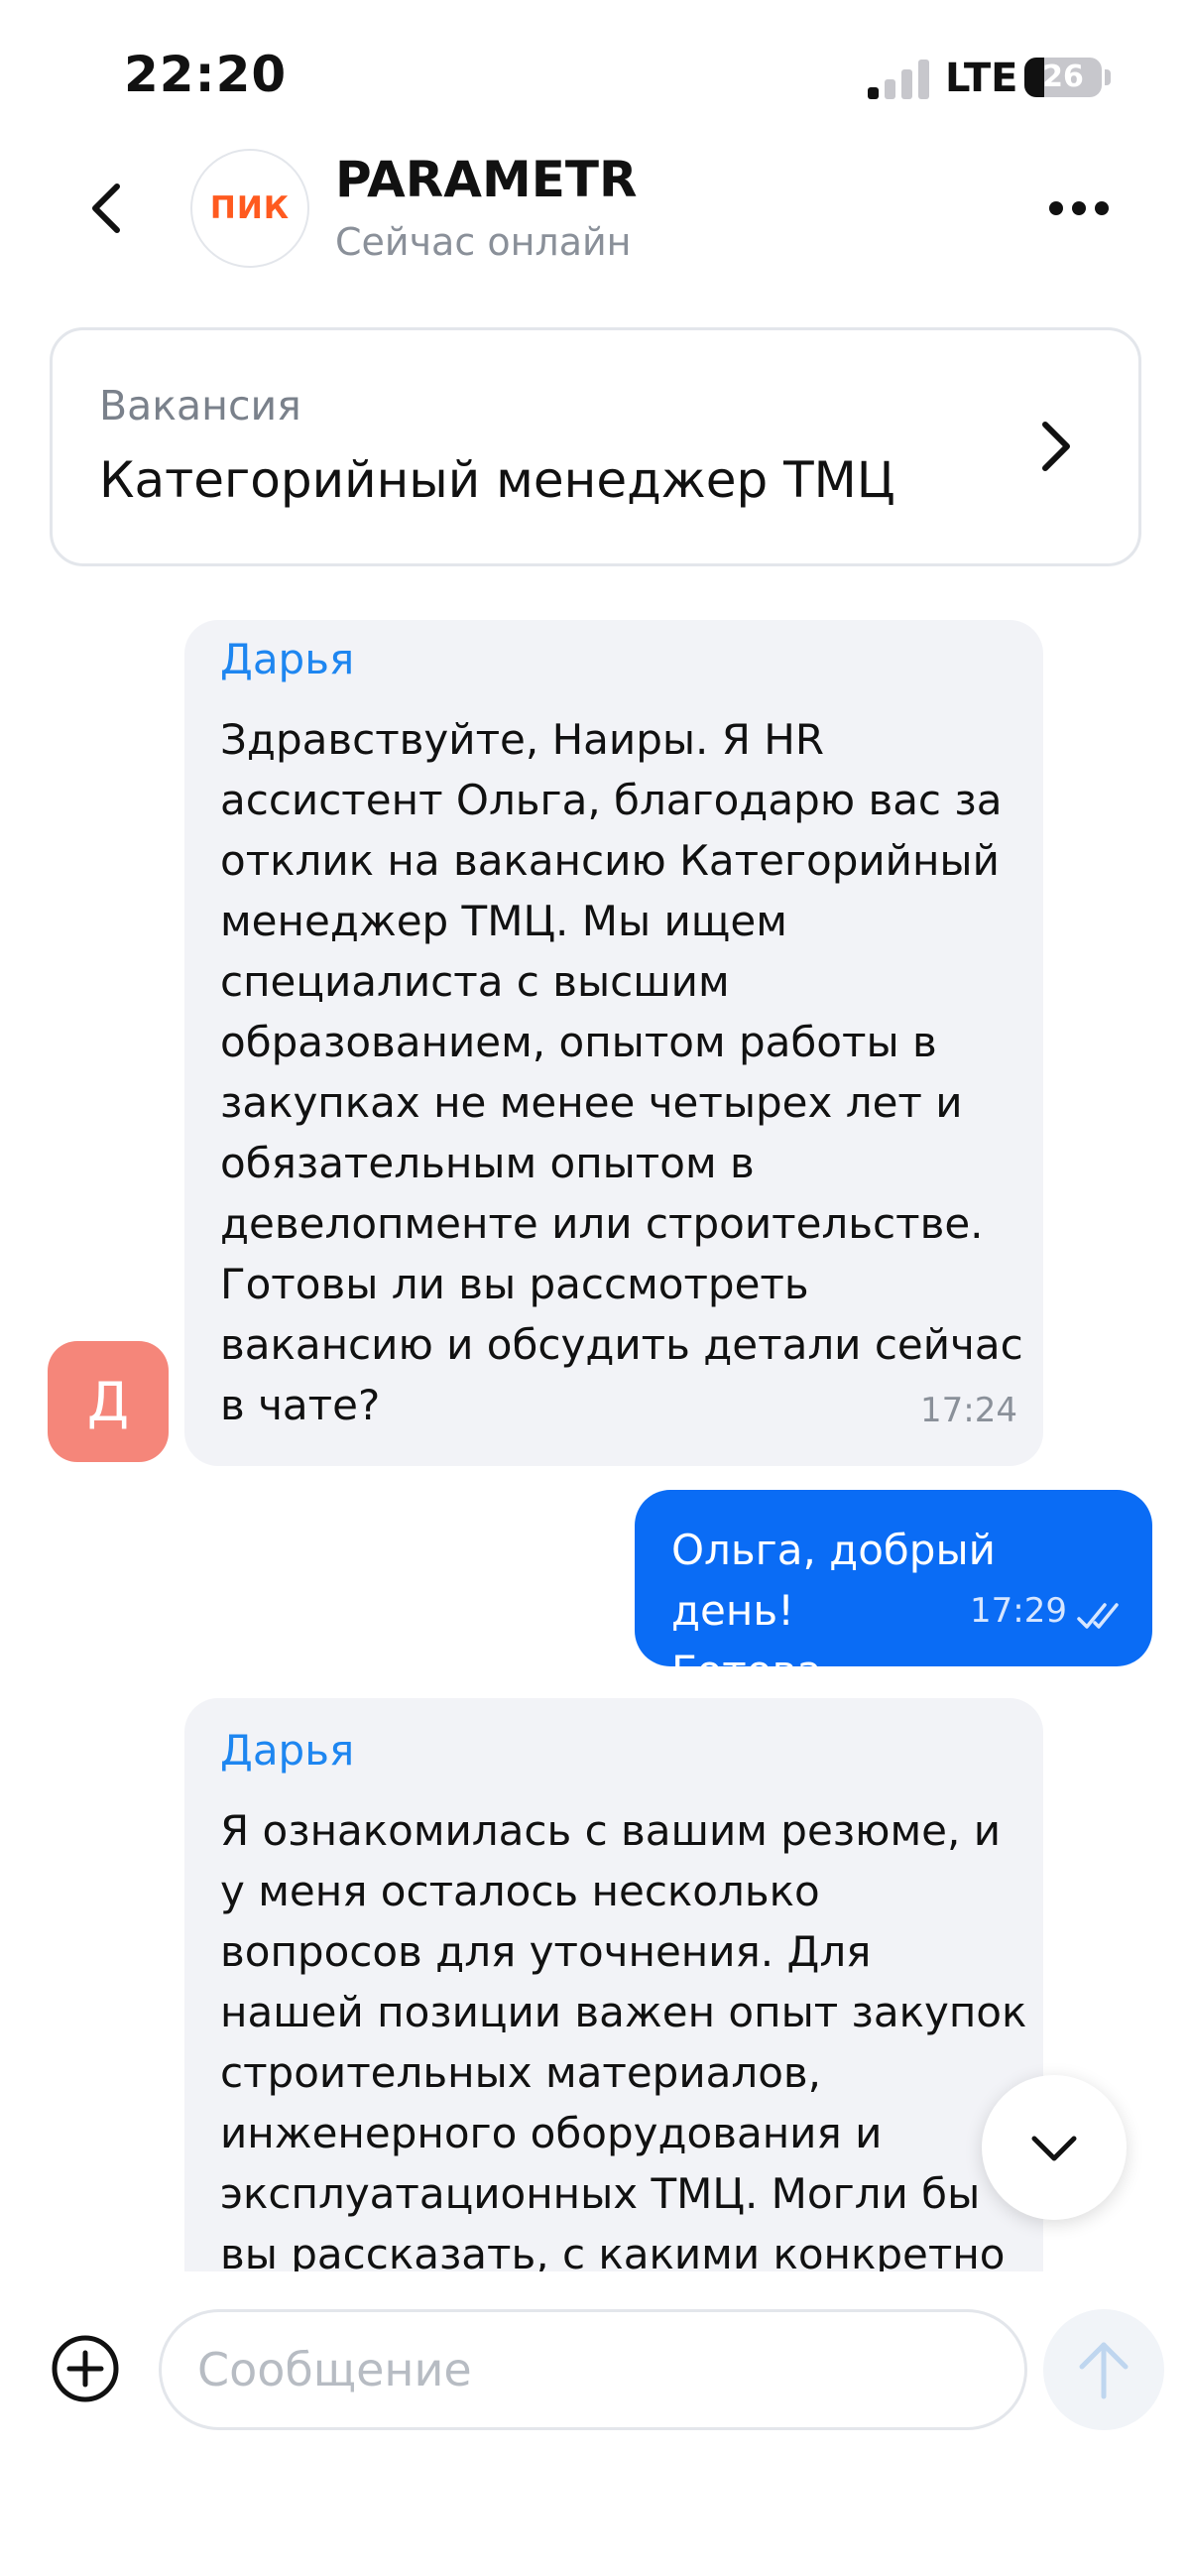 The width and height of the screenshot is (1190, 2576). Describe the element at coordinates (486, 179) in the screenshot. I see `chat-title: PARAMETR` at that location.